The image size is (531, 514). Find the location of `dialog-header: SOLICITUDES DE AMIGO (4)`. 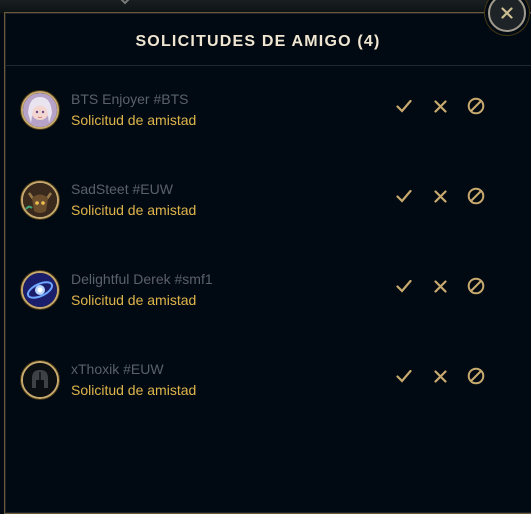

dialog-header: SOLICITUDES DE AMIGO (4) is located at coordinates (268, 39).